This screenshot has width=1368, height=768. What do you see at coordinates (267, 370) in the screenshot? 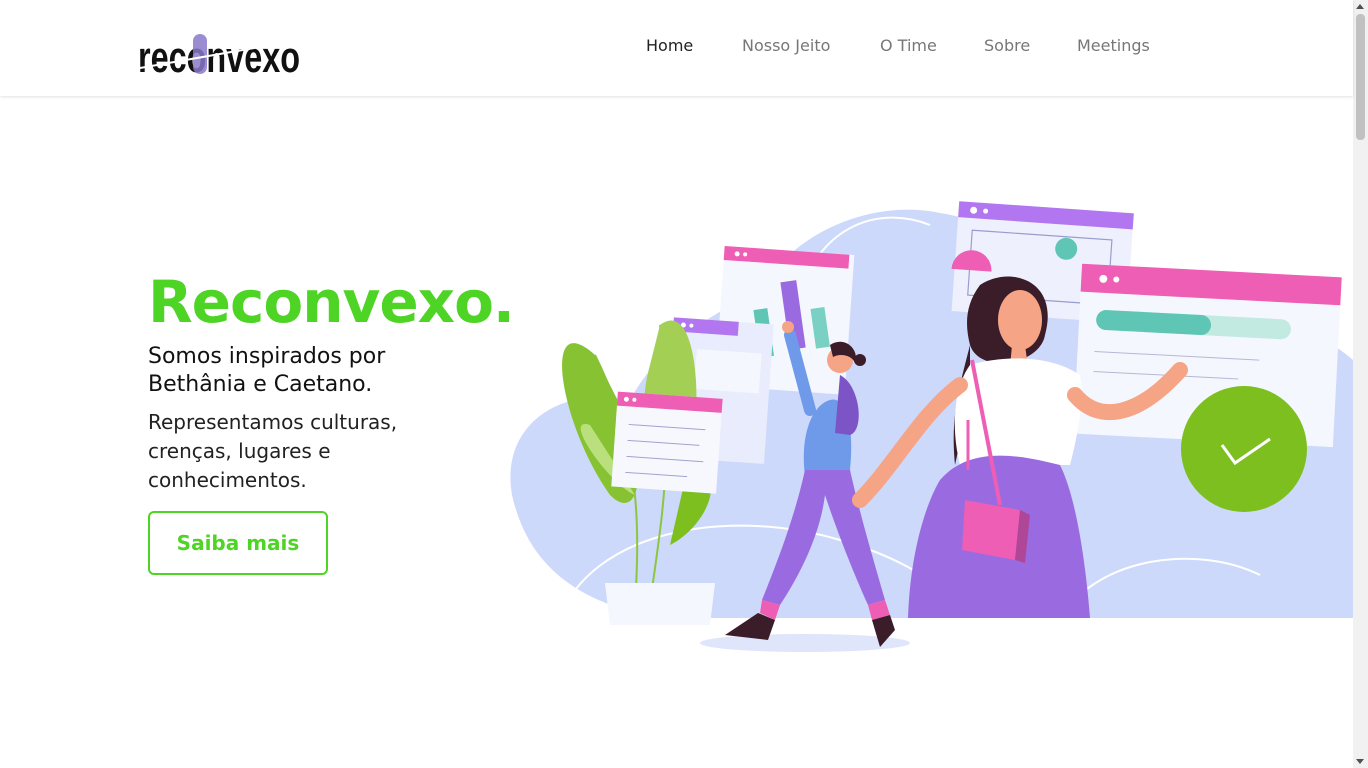
I see `hero-subtitle: Somos inspirados por Bethânia e Caetano.` at bounding box center [267, 370].